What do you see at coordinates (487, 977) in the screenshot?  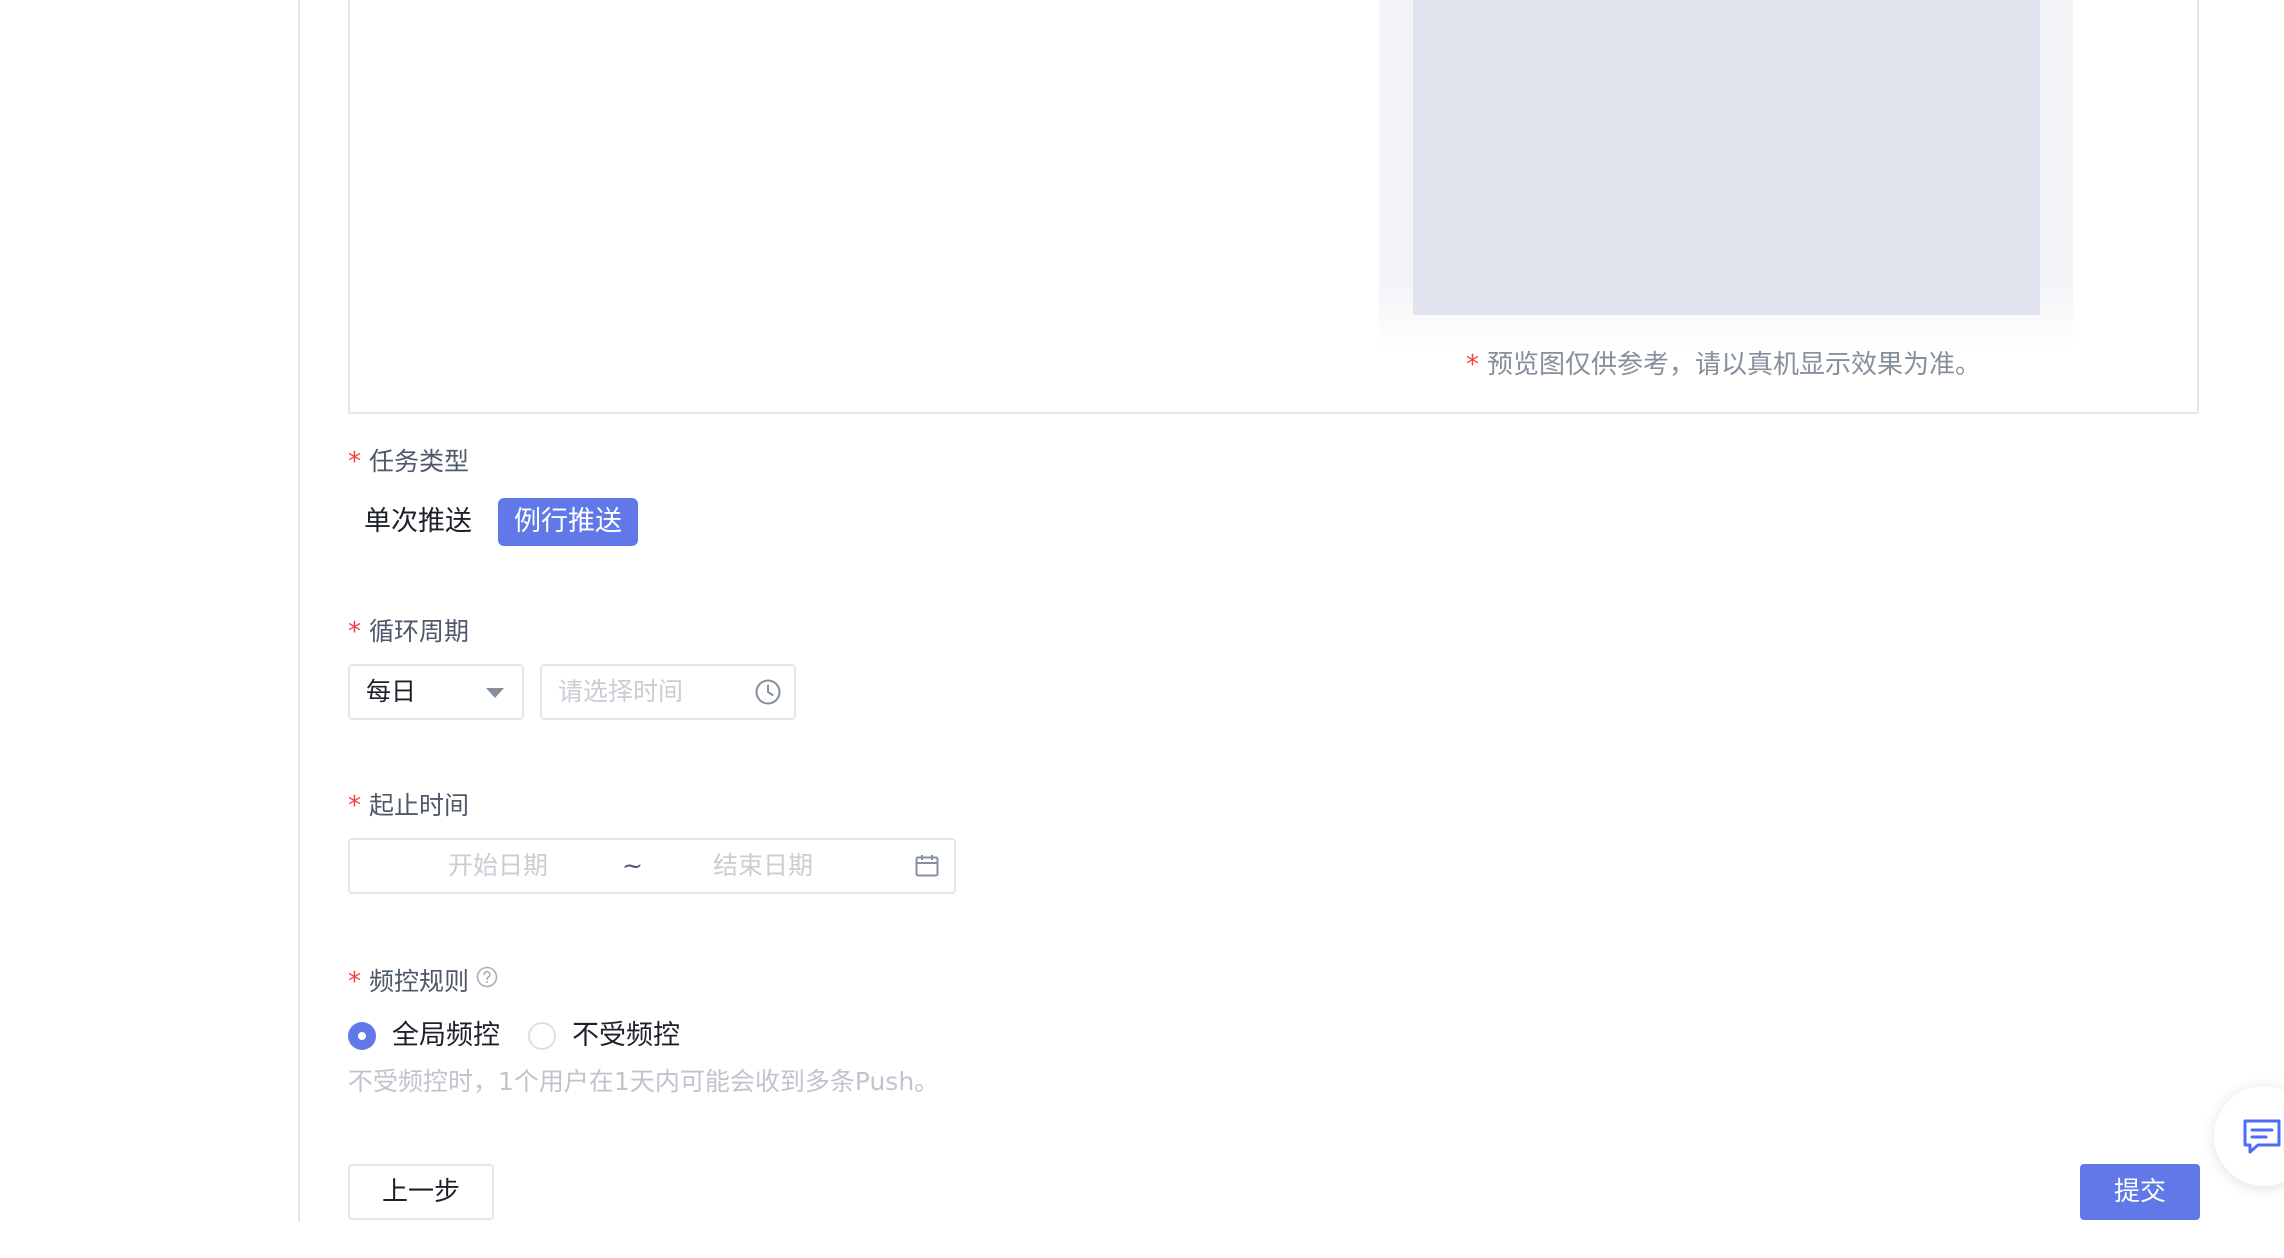 I see `question-circle-icon` at bounding box center [487, 977].